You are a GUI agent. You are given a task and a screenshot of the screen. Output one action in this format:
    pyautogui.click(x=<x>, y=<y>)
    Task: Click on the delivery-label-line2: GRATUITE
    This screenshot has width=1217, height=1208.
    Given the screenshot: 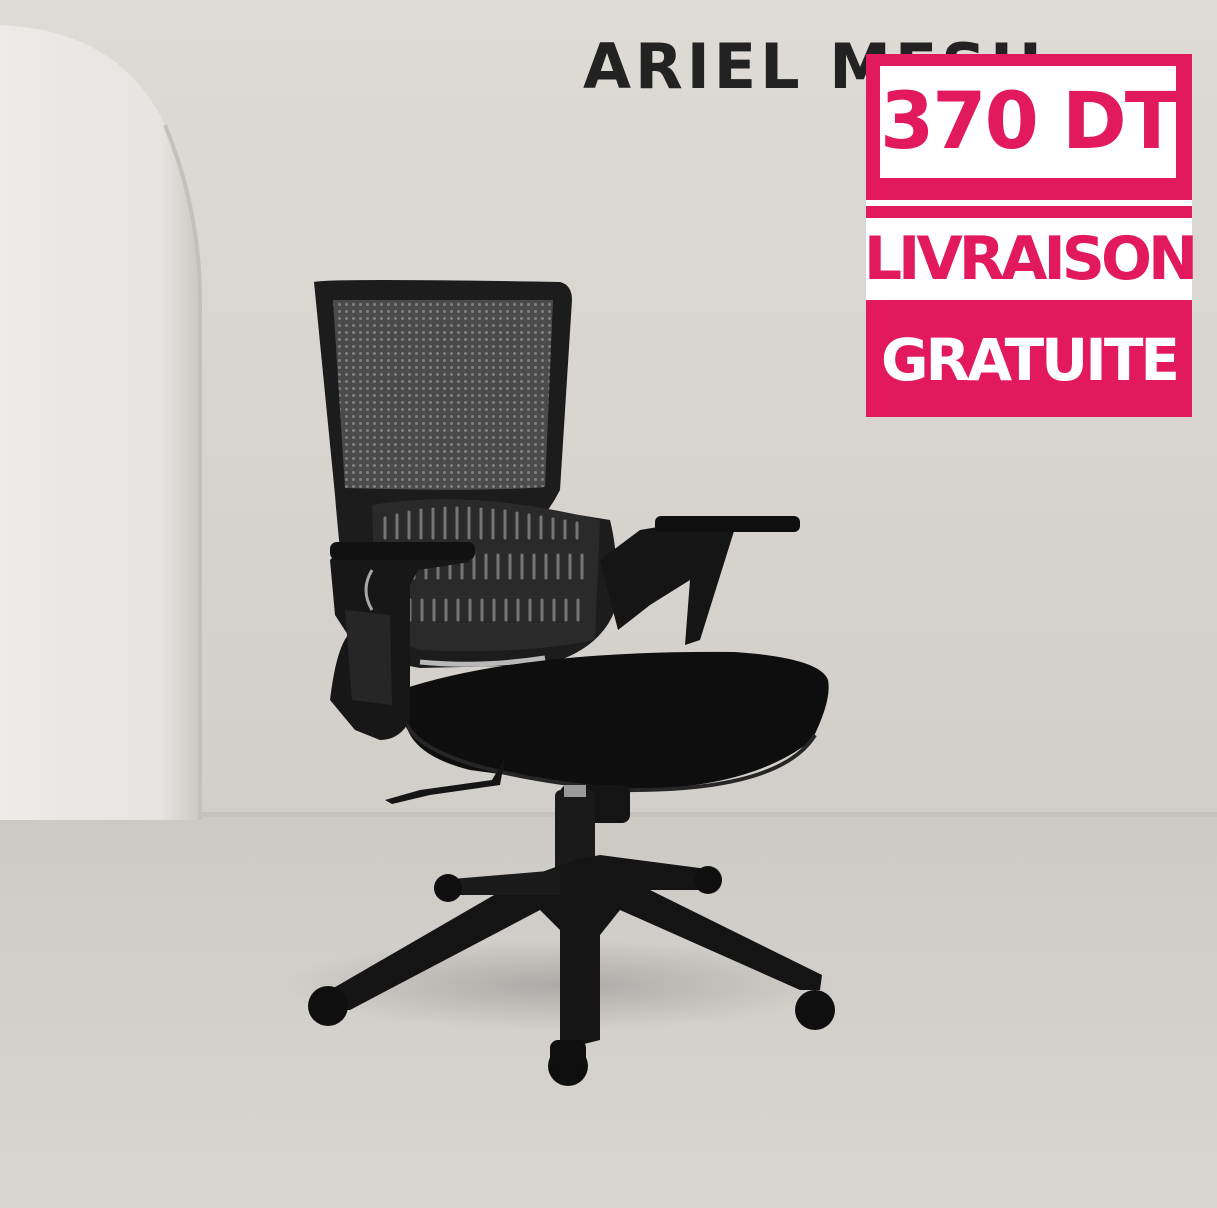 What is the action you would take?
    pyautogui.click(x=1030, y=360)
    